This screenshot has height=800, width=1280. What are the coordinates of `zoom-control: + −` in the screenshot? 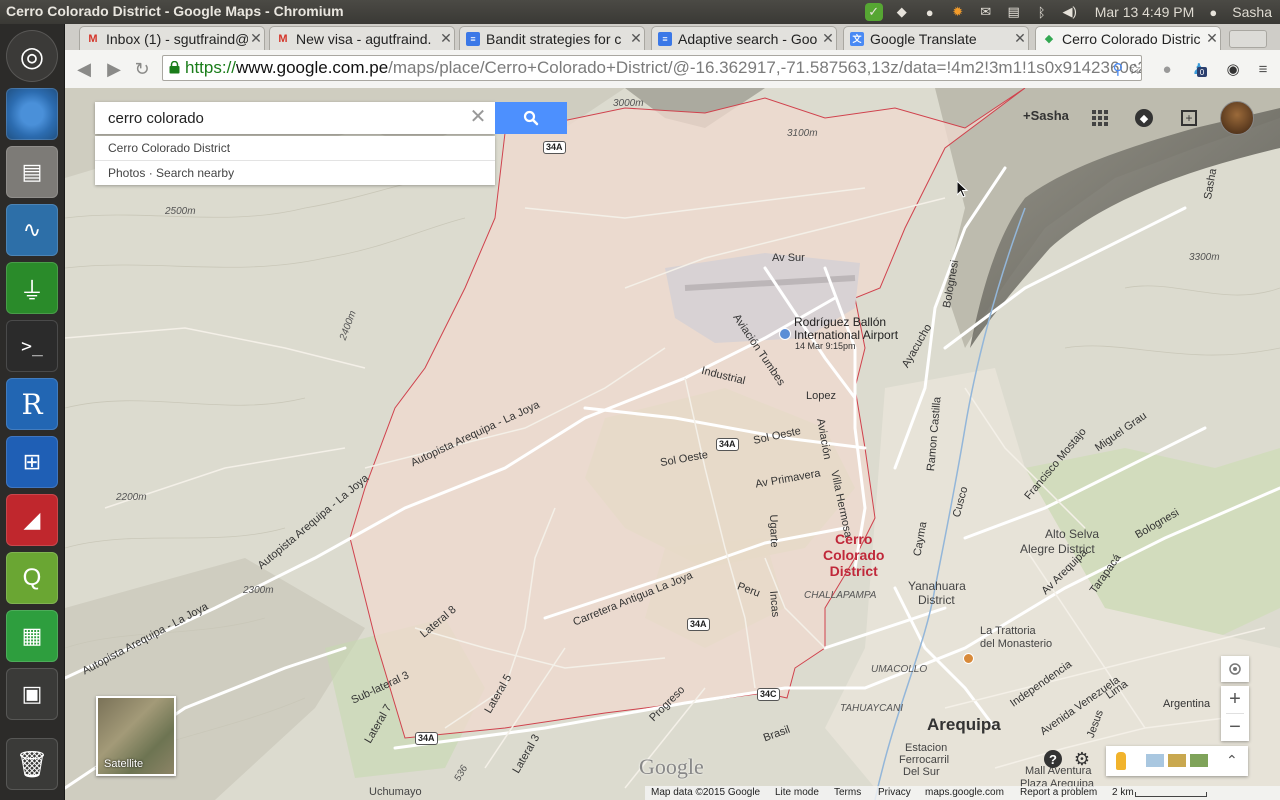 It's located at (1235, 713).